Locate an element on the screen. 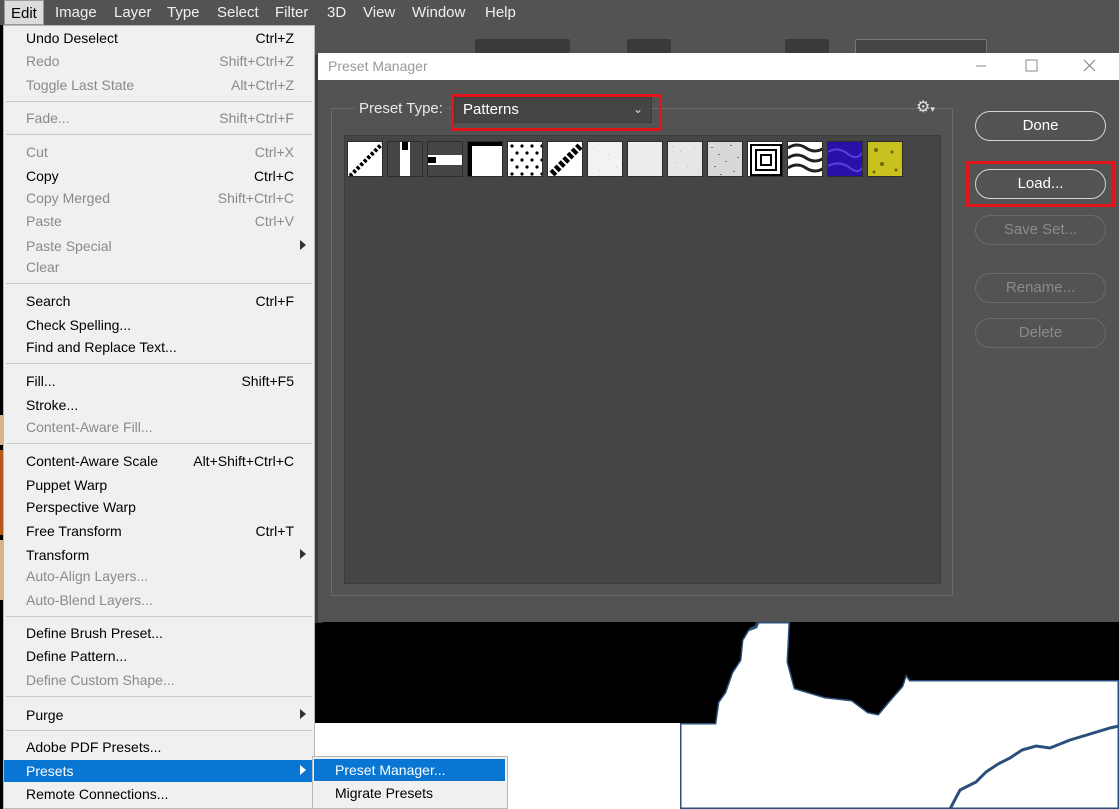  submenu-item-label: Migrate Presets is located at coordinates (384, 793).